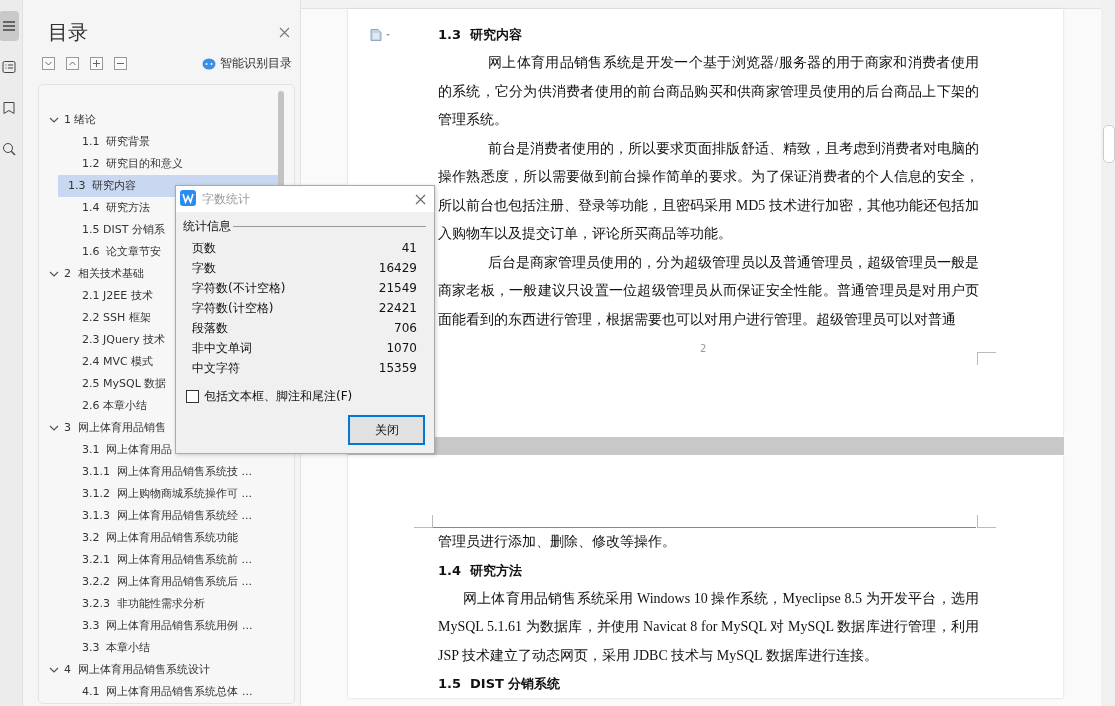  What do you see at coordinates (401, 348) in the screenshot?
I see `stat-value: 1070` at bounding box center [401, 348].